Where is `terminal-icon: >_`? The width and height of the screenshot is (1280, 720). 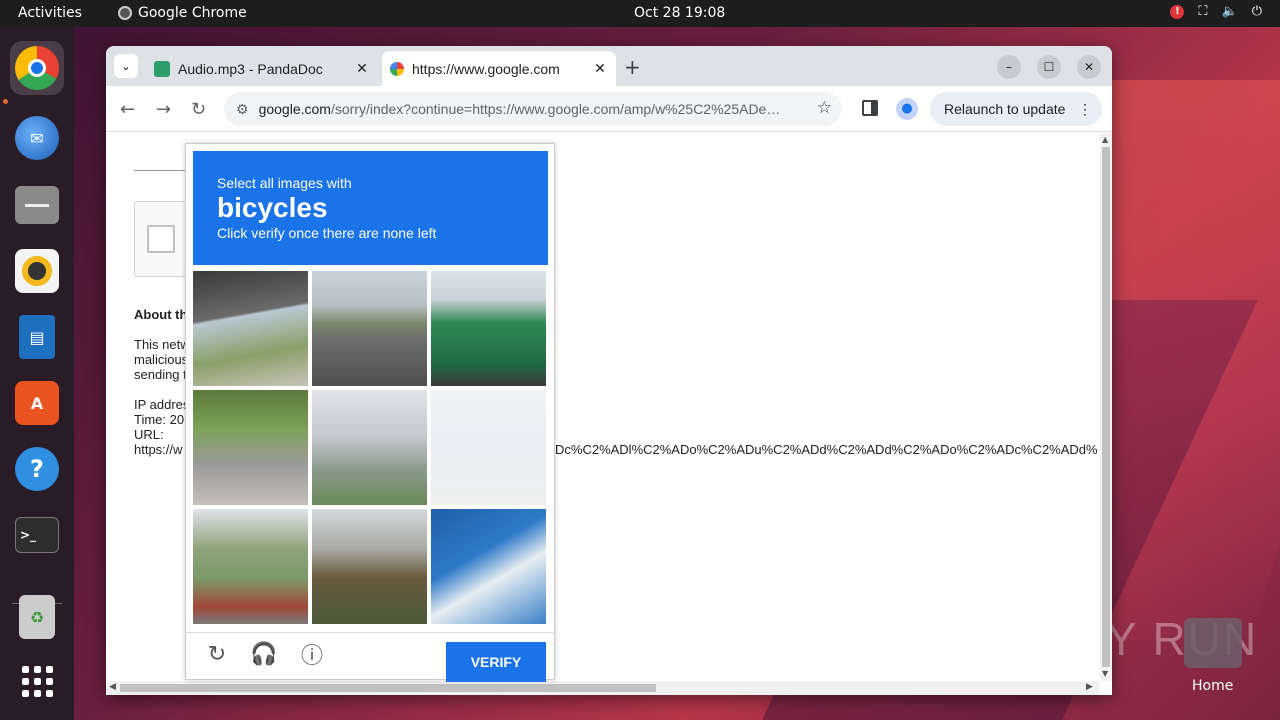
terminal-icon: >_ is located at coordinates (37, 535).